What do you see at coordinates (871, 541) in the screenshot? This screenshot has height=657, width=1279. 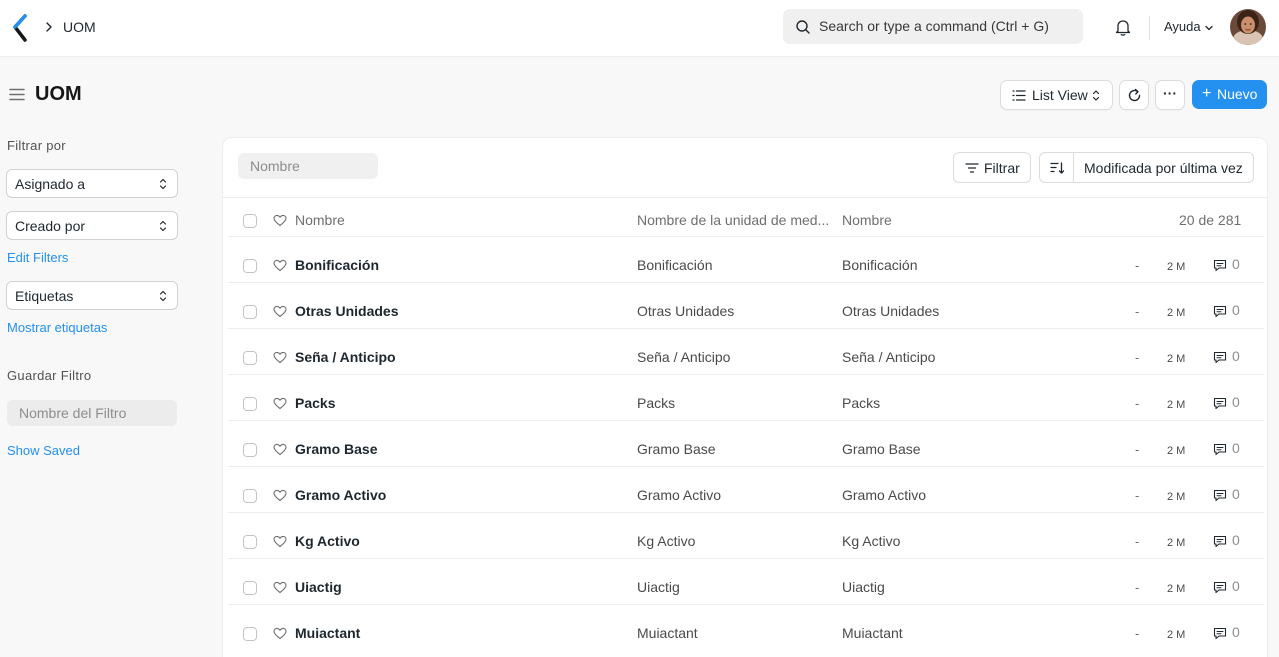 I see `row-name-2: Kg Activo` at bounding box center [871, 541].